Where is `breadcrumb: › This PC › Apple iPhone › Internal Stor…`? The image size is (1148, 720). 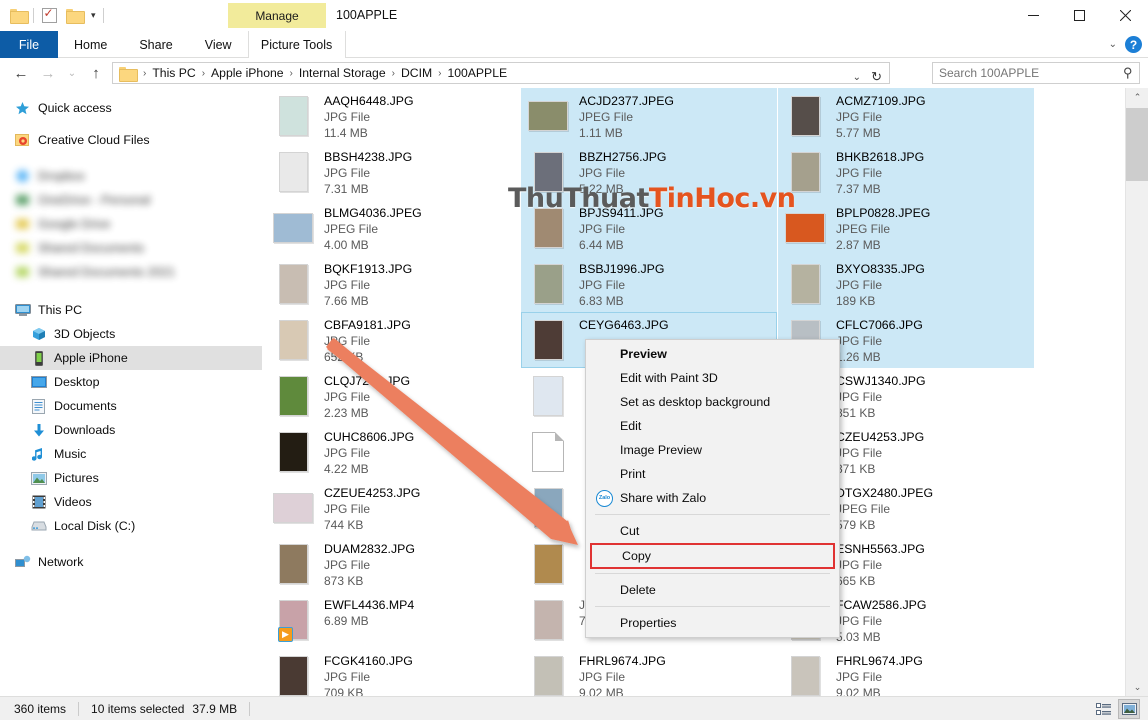 breadcrumb: › This PC › Apple iPhone › Internal Stor… is located at coordinates (501, 73).